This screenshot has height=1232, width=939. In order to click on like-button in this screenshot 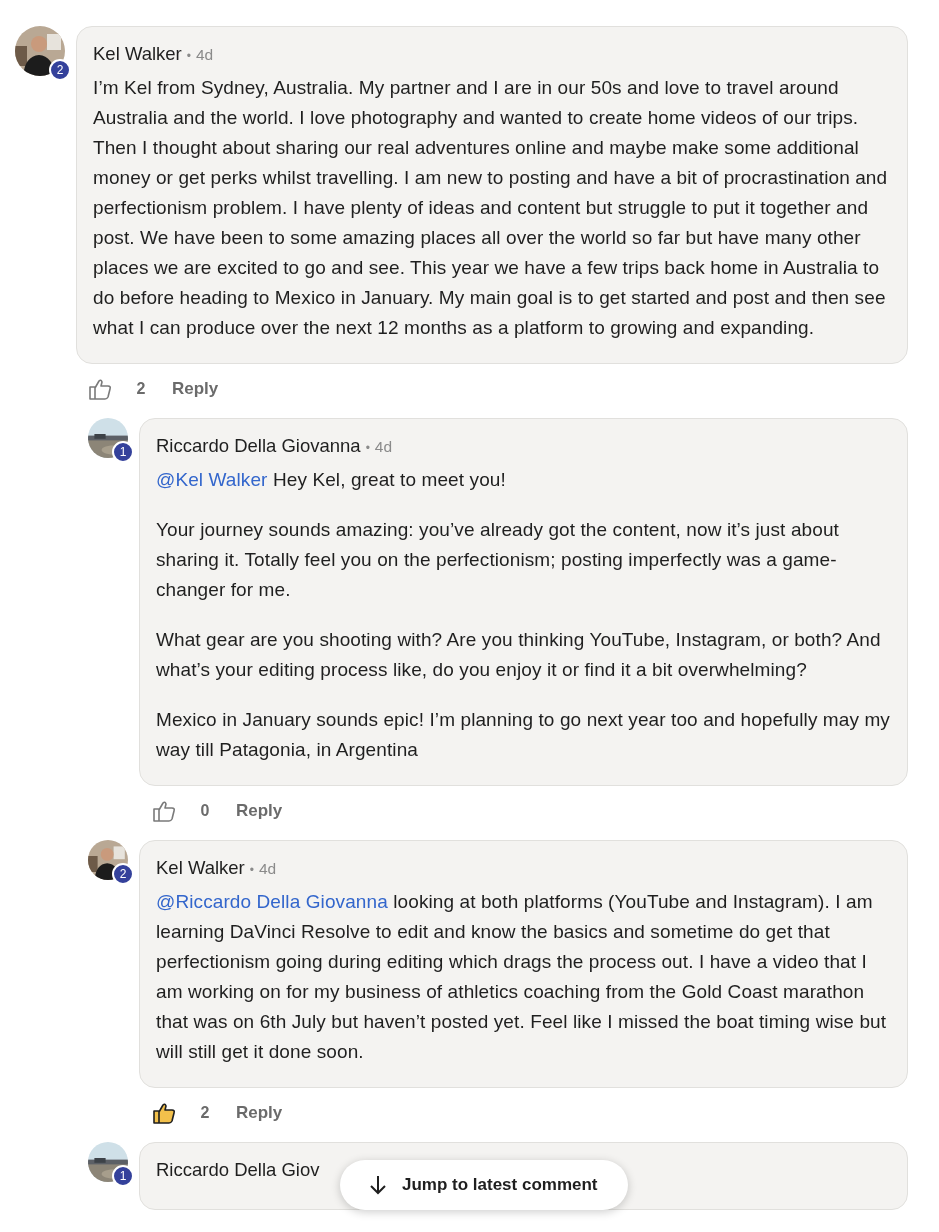, I will do `click(164, 1113)`.